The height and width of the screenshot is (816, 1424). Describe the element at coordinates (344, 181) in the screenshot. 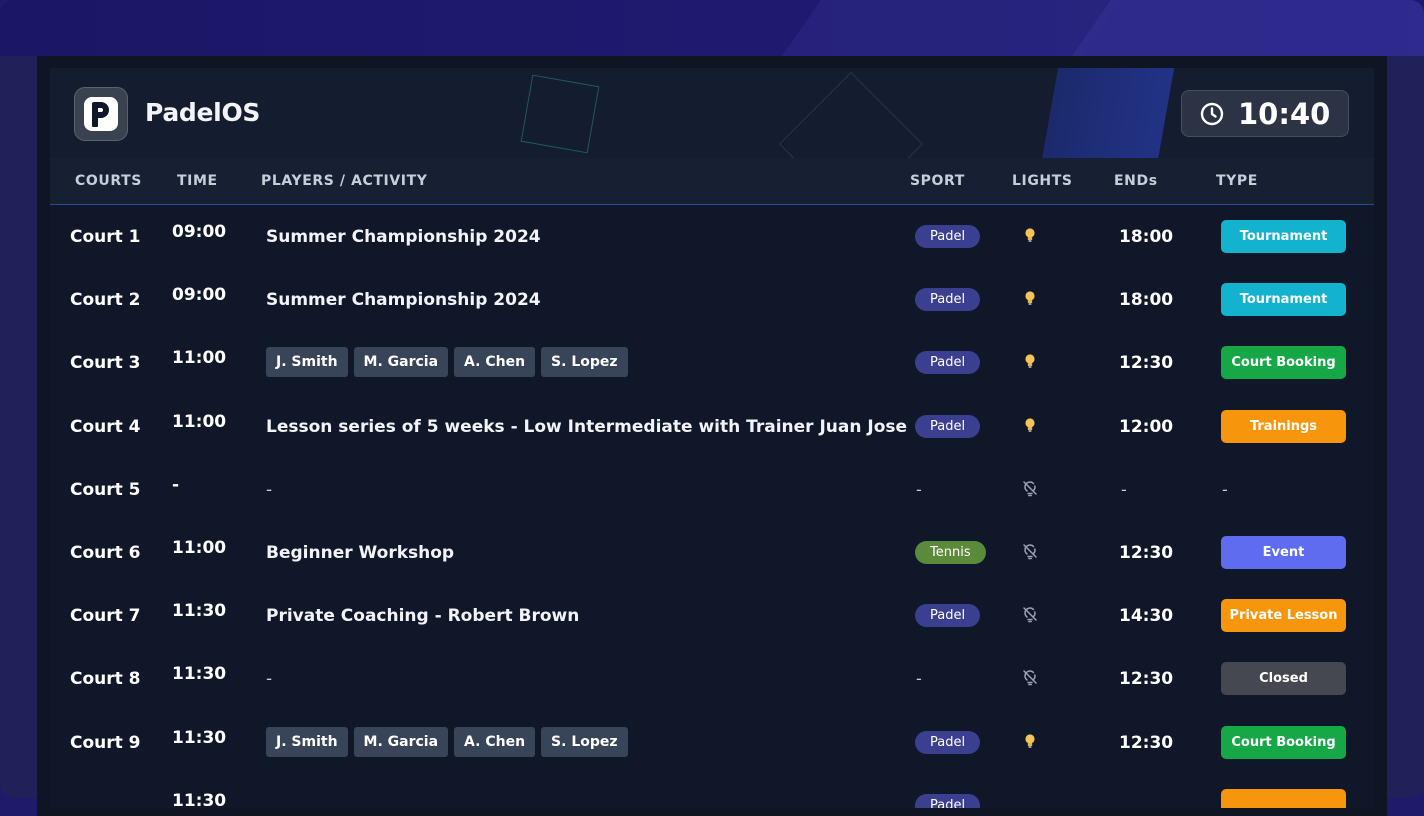

I see `column-header-activity: PLAYERS / ACTIVITY` at that location.